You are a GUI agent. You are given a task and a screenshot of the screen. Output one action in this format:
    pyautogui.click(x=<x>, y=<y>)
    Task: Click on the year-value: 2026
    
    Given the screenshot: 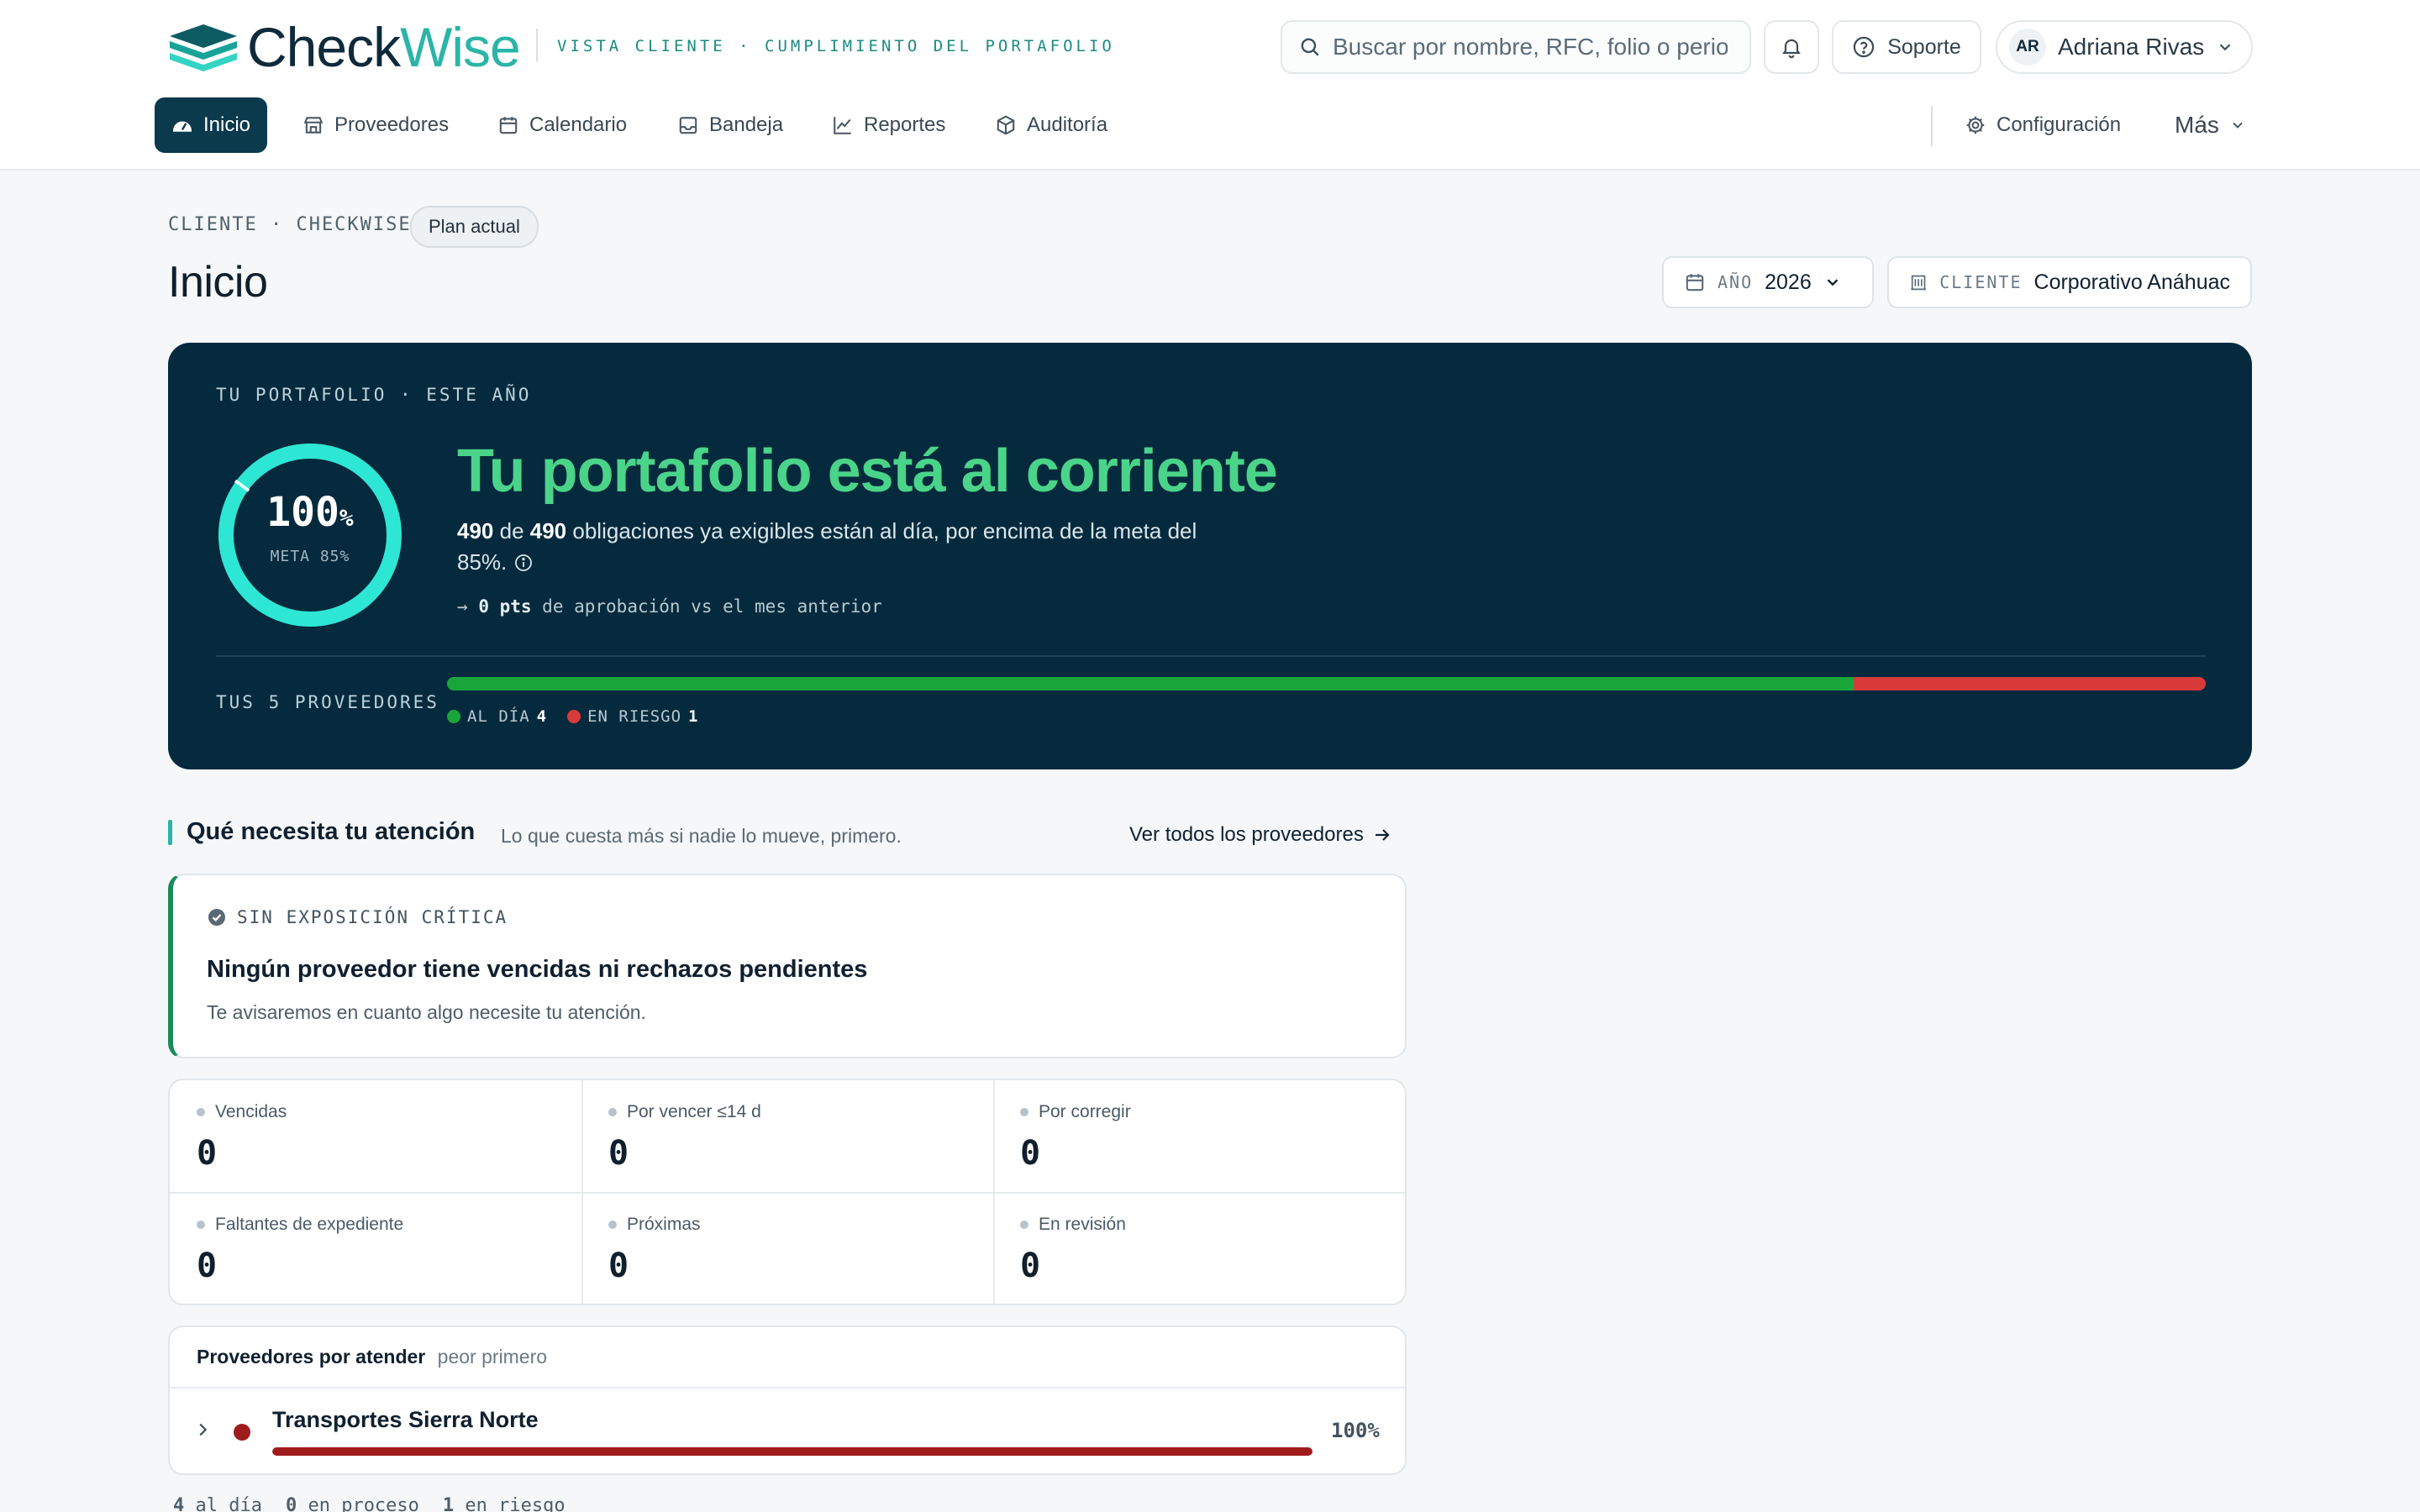 What is the action you would take?
    pyautogui.click(x=1789, y=282)
    